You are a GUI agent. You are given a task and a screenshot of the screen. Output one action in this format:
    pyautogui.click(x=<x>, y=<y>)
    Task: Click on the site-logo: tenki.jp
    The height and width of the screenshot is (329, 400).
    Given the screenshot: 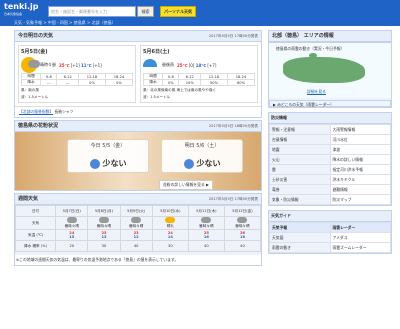 What is the action you would take?
    pyautogui.click(x=21, y=6)
    